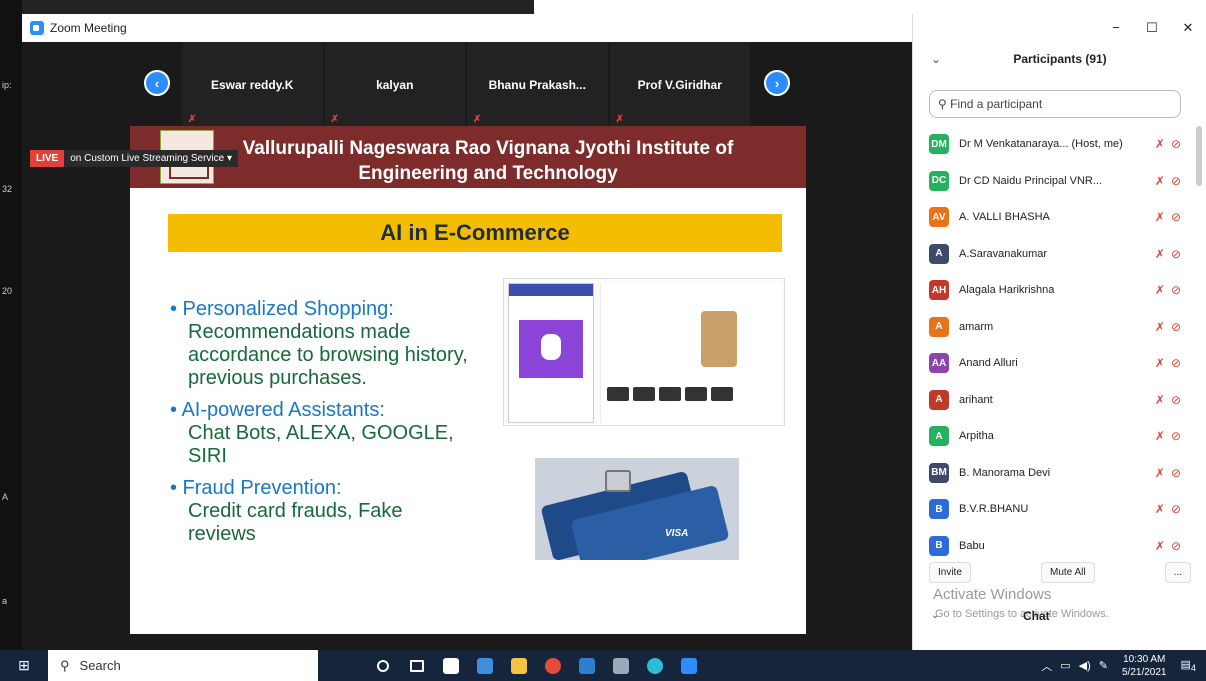 The width and height of the screenshot is (1206, 681). I want to click on zoom-taskbar-icon, so click(689, 665).